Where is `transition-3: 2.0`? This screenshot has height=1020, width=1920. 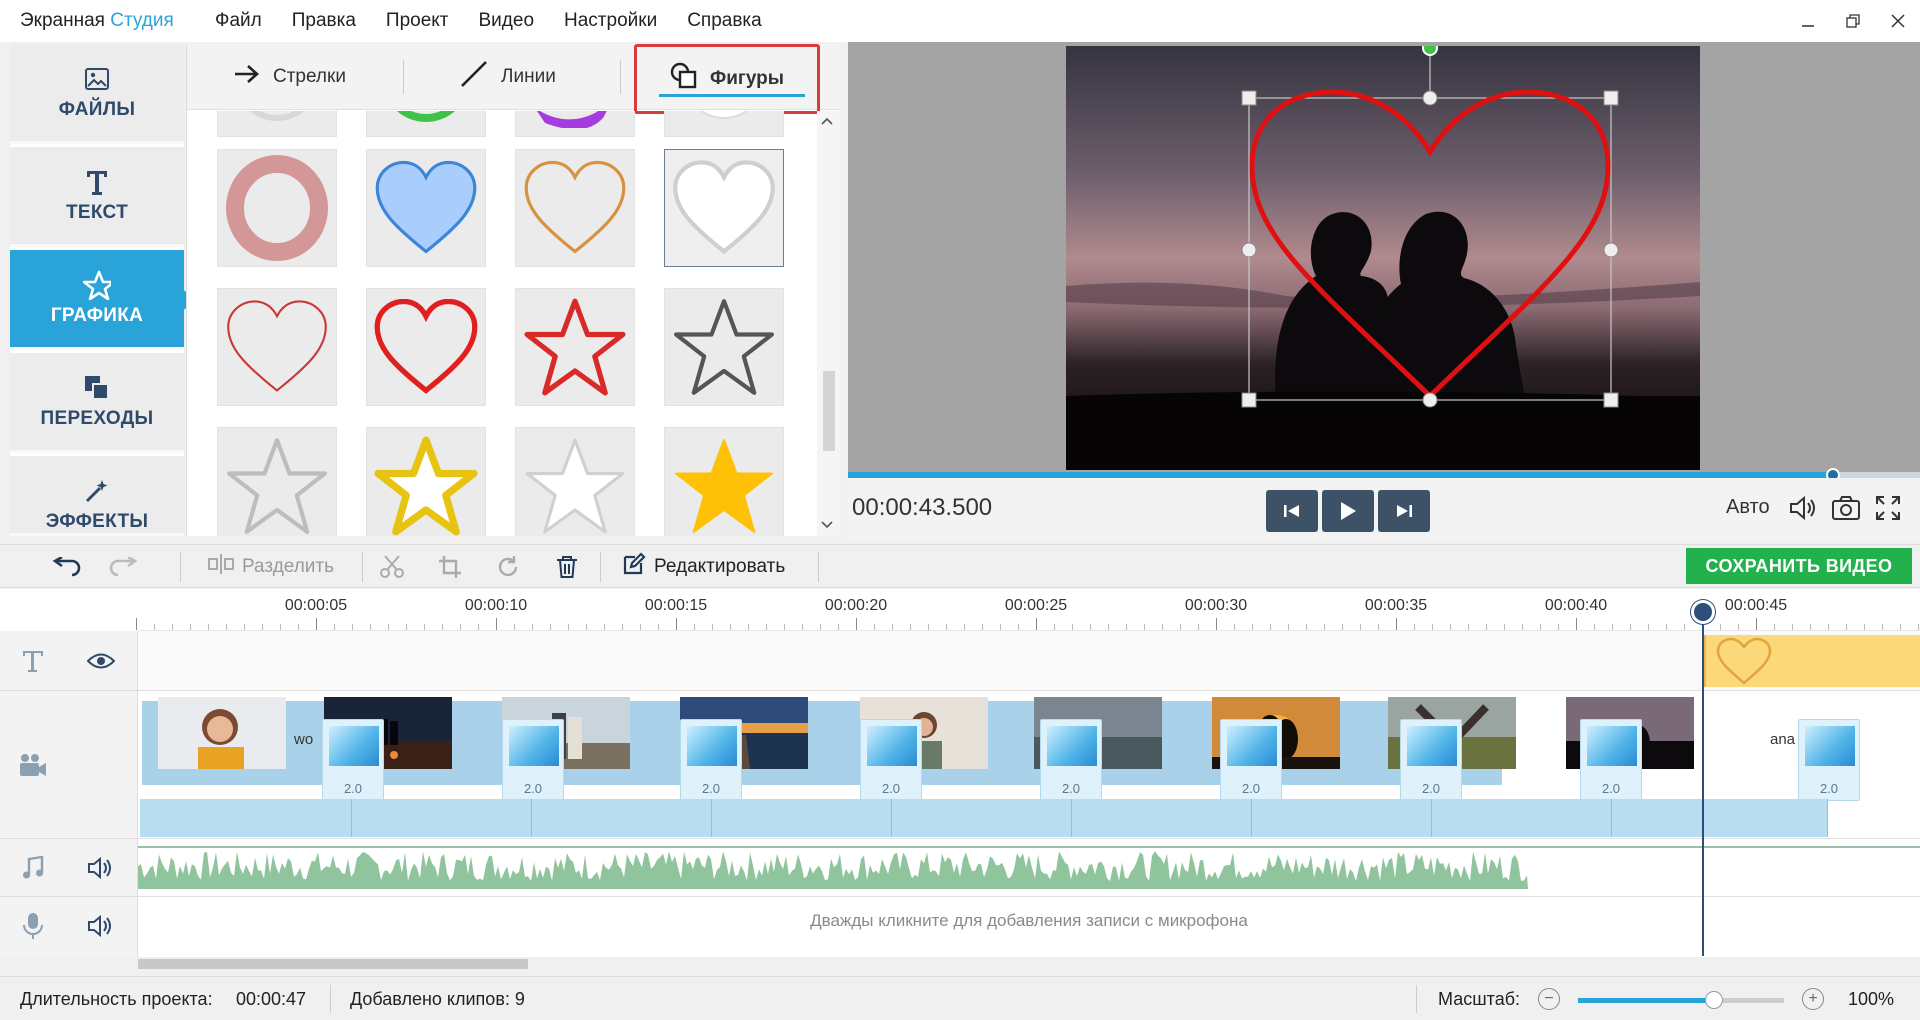 transition-3: 2.0 is located at coordinates (711, 760).